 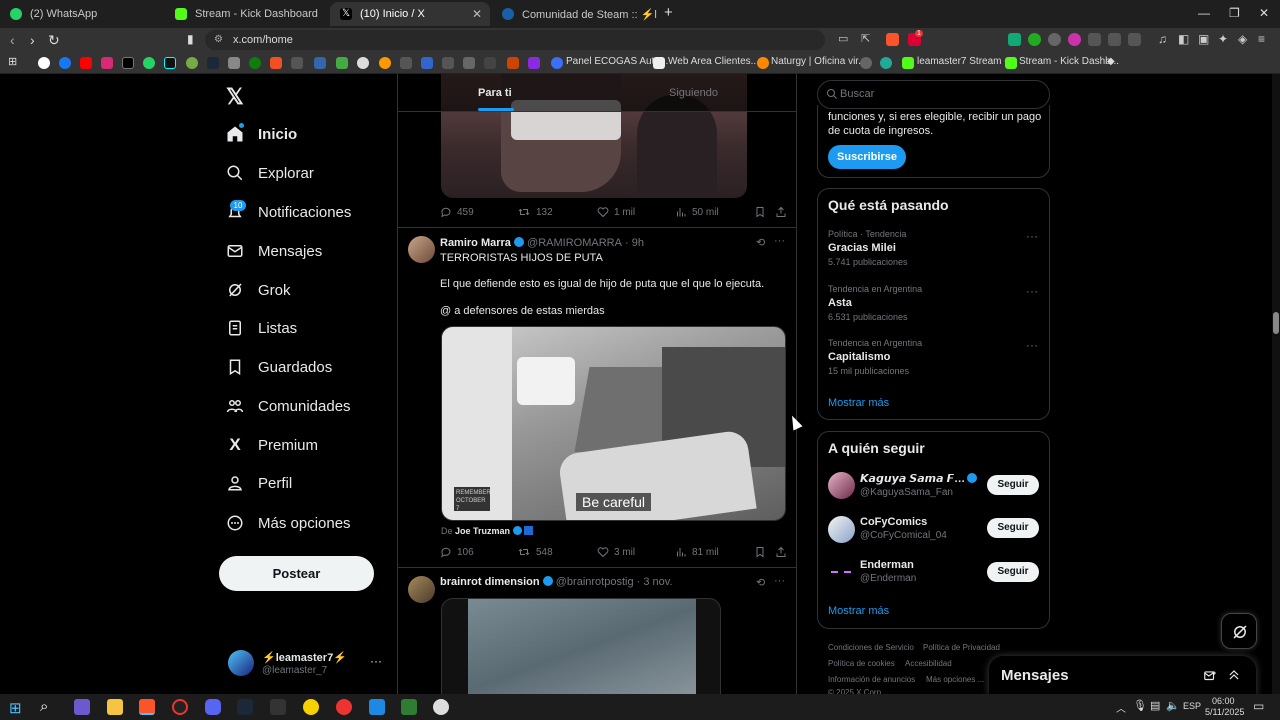 What do you see at coordinates (1162, 39) in the screenshot?
I see `media-icon: ♫` at bounding box center [1162, 39].